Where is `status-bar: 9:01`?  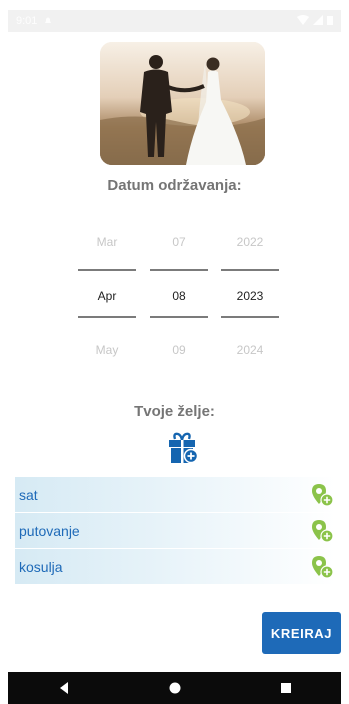 status-bar: 9:01 is located at coordinates (174, 21).